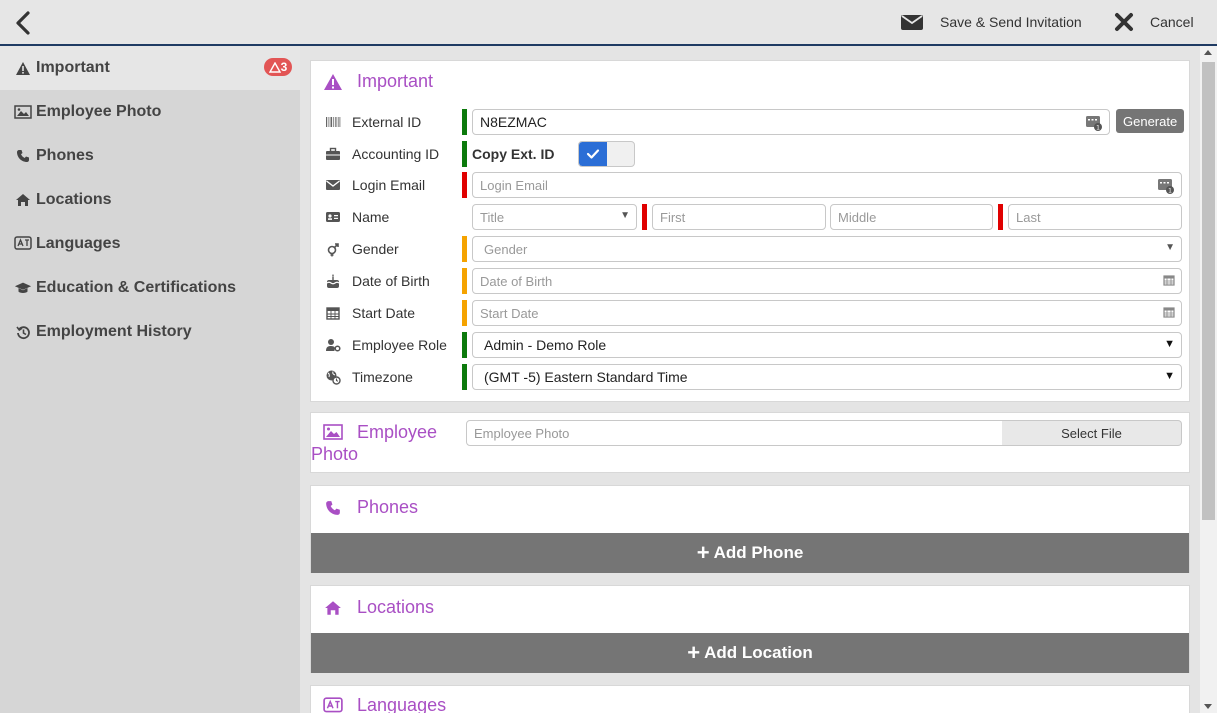 This screenshot has height=713, width=1217. I want to click on phones-section: Phones + Add Phone, so click(750, 529).